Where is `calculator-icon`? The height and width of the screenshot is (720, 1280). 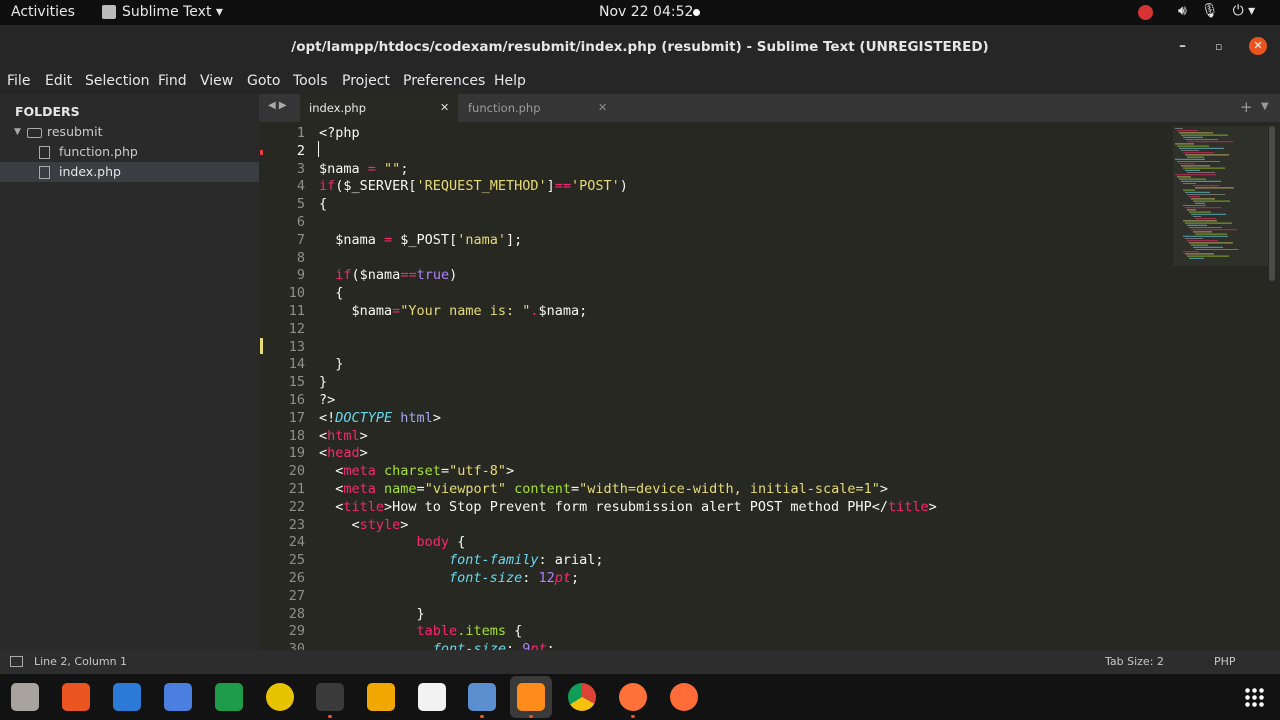 calculator-icon is located at coordinates (381, 697).